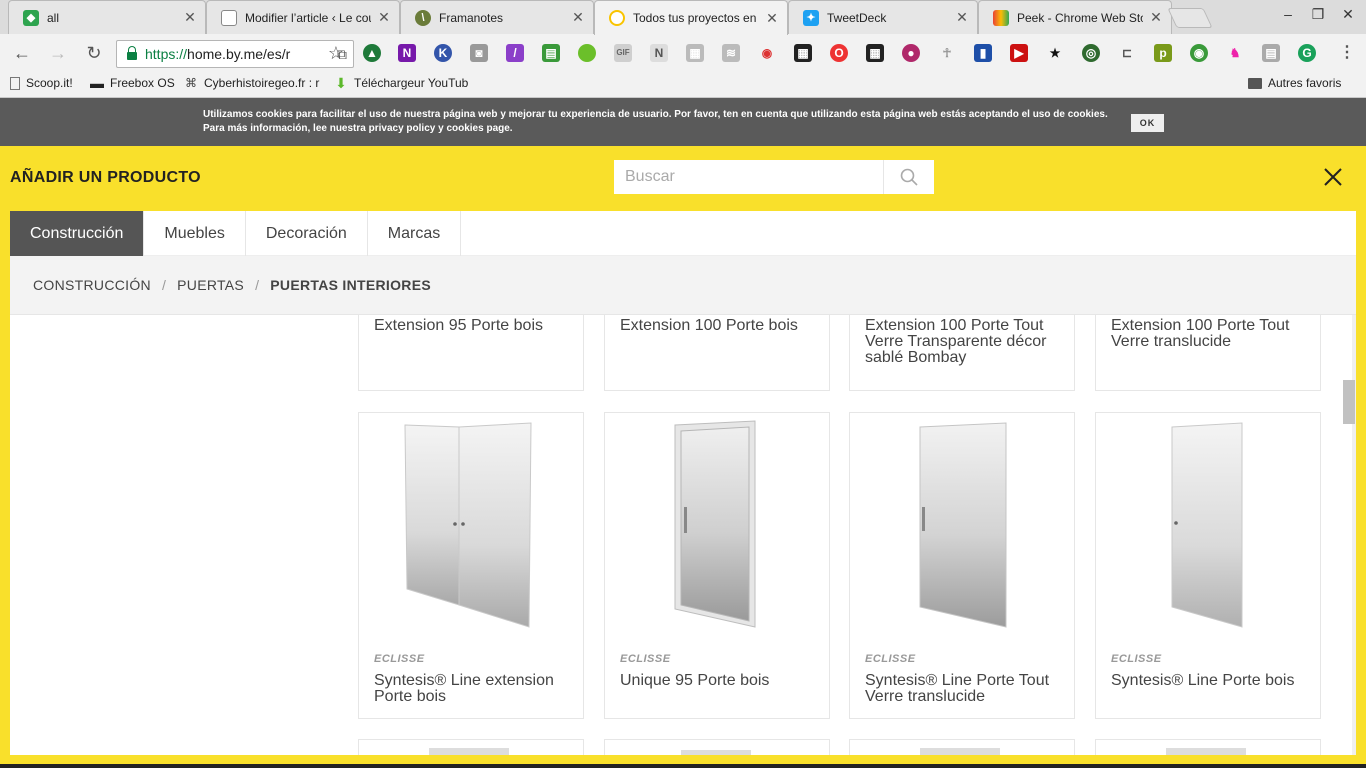 This screenshot has width=1366, height=768. Describe the element at coordinates (1349, 402) in the screenshot. I see `scrollbar-thumb` at that location.